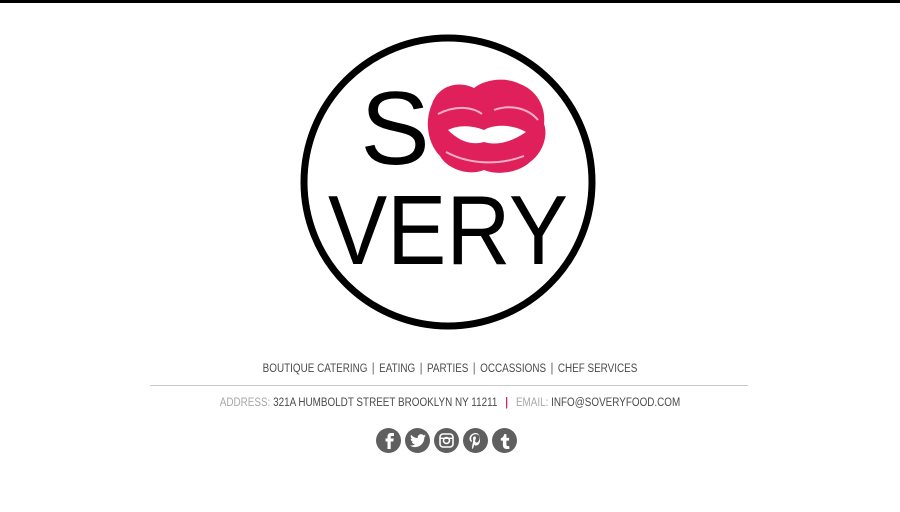 The height and width of the screenshot is (512, 900). I want to click on tumblr-icon, so click(504, 440).